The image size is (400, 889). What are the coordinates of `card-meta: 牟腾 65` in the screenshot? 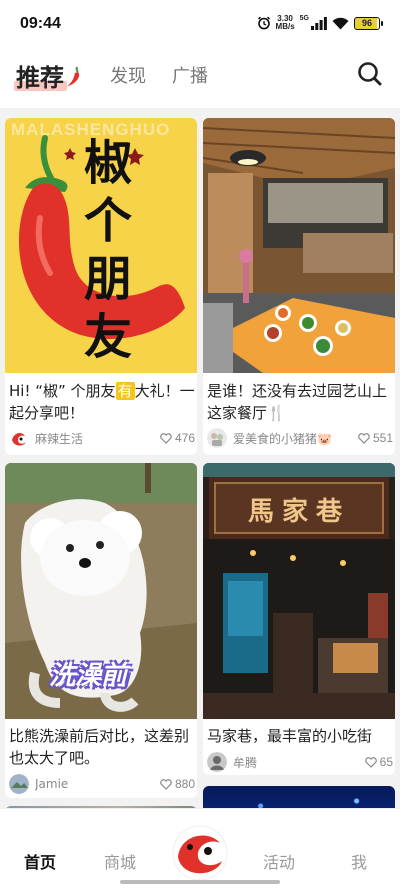 It's located at (300, 762).